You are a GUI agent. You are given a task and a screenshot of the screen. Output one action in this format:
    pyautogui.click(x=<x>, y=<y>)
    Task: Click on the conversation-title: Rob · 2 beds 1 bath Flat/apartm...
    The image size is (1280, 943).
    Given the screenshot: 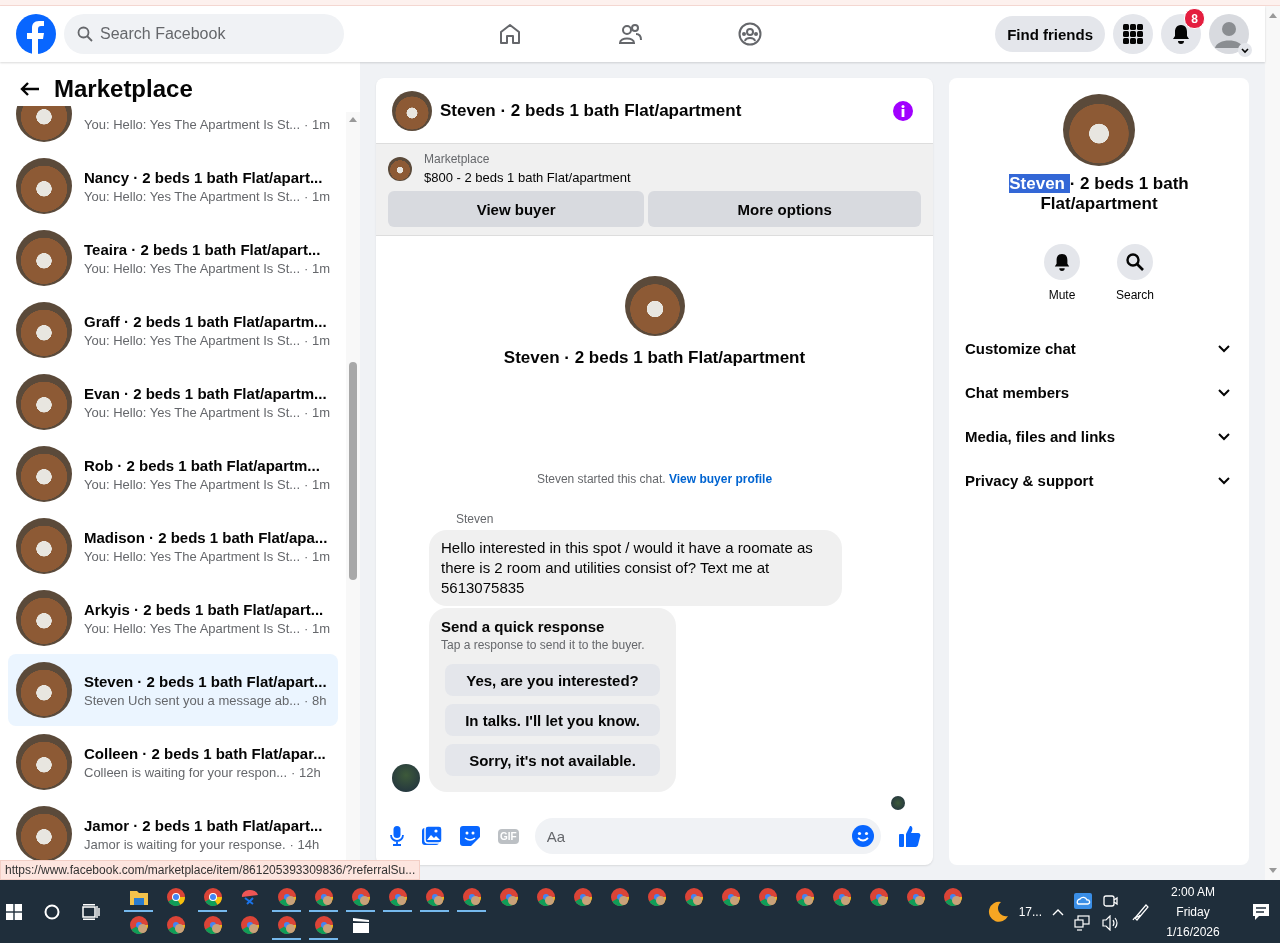 What is the action you would take?
    pyautogui.click(x=202, y=465)
    